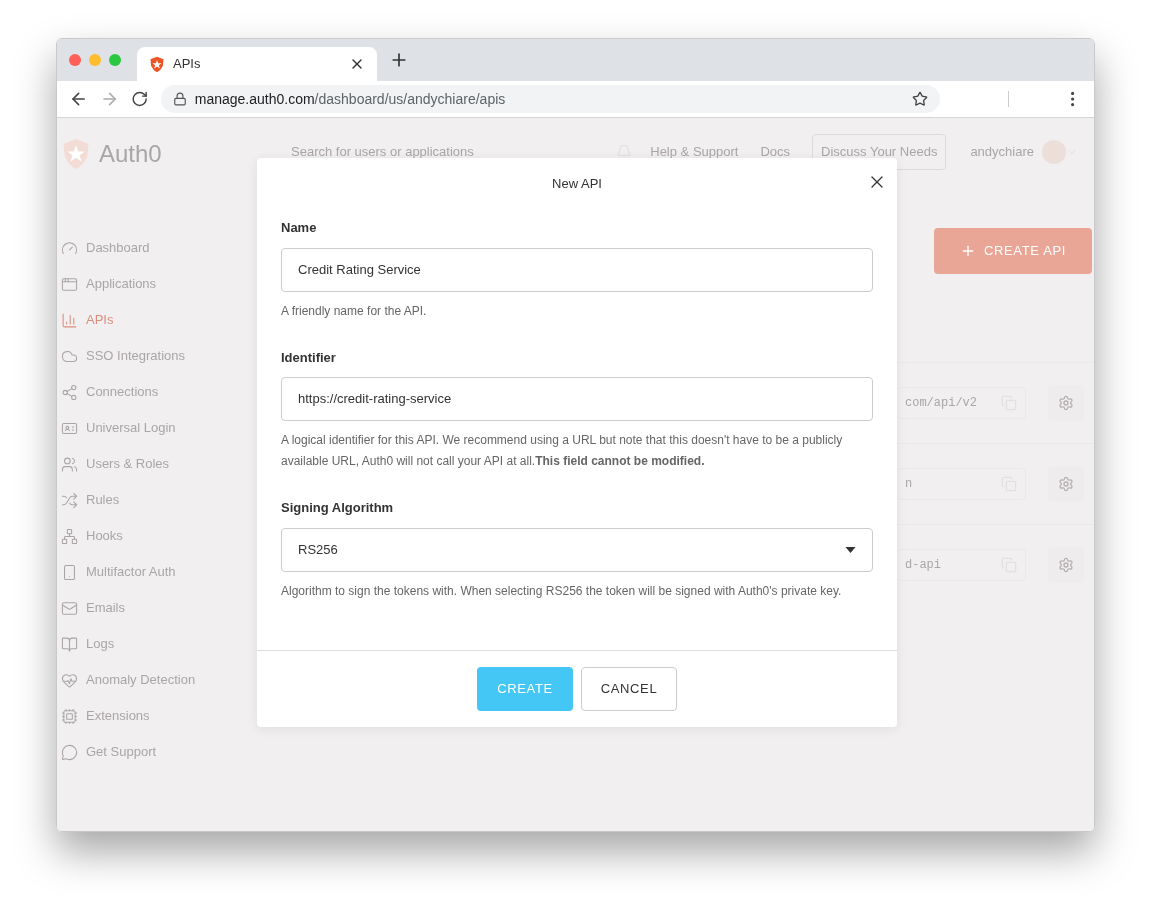  What do you see at coordinates (69, 644) in the screenshot?
I see `book-icon` at bounding box center [69, 644].